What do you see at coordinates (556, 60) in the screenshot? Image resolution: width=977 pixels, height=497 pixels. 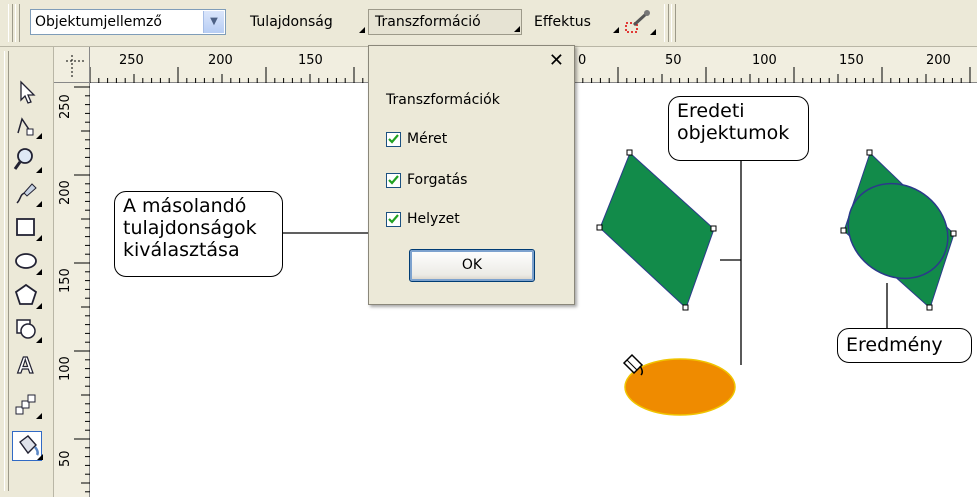 I see `close-icon: ✕` at bounding box center [556, 60].